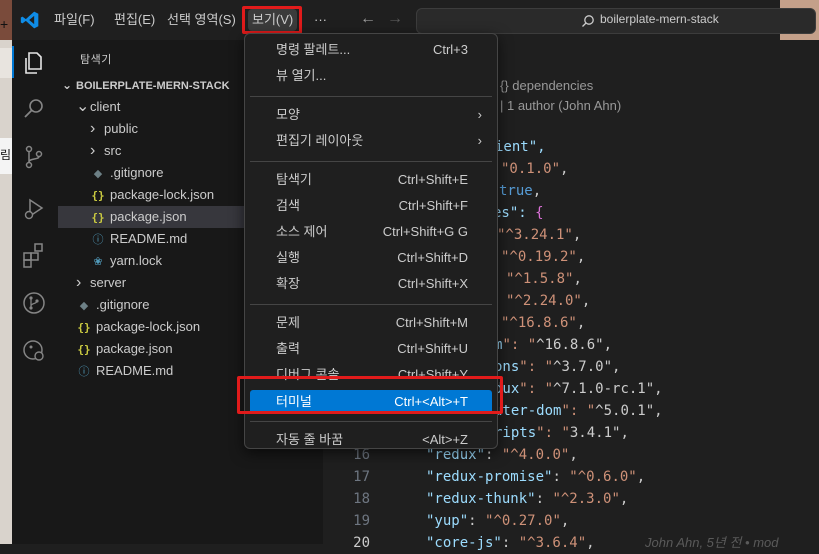 This screenshot has height=554, width=819. I want to click on tree-item-label: README.md, so click(135, 370).